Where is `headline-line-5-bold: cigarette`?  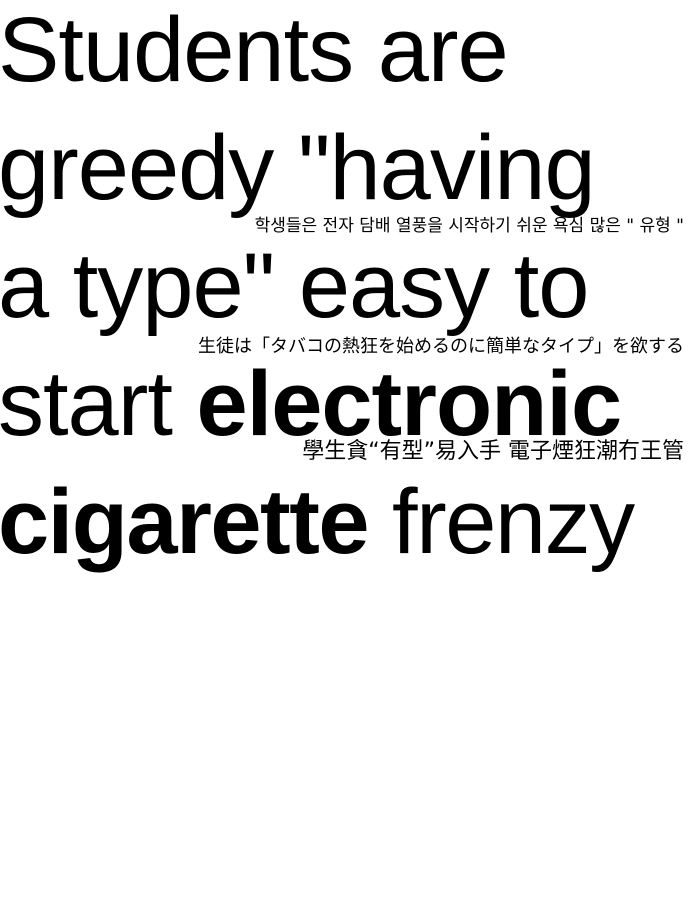
headline-line-5-bold: cigarette is located at coordinates (185, 522).